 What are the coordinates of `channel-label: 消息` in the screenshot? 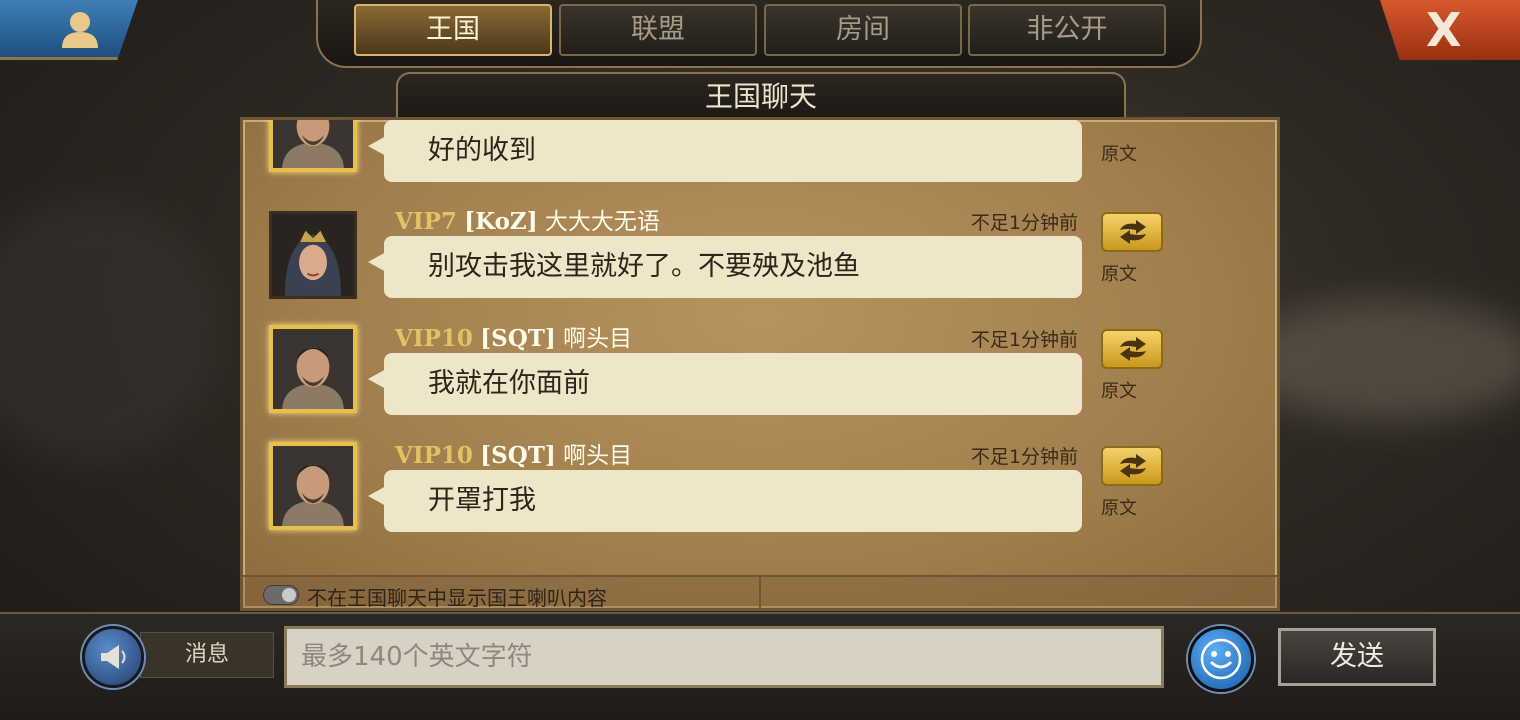 It's located at (207, 655).